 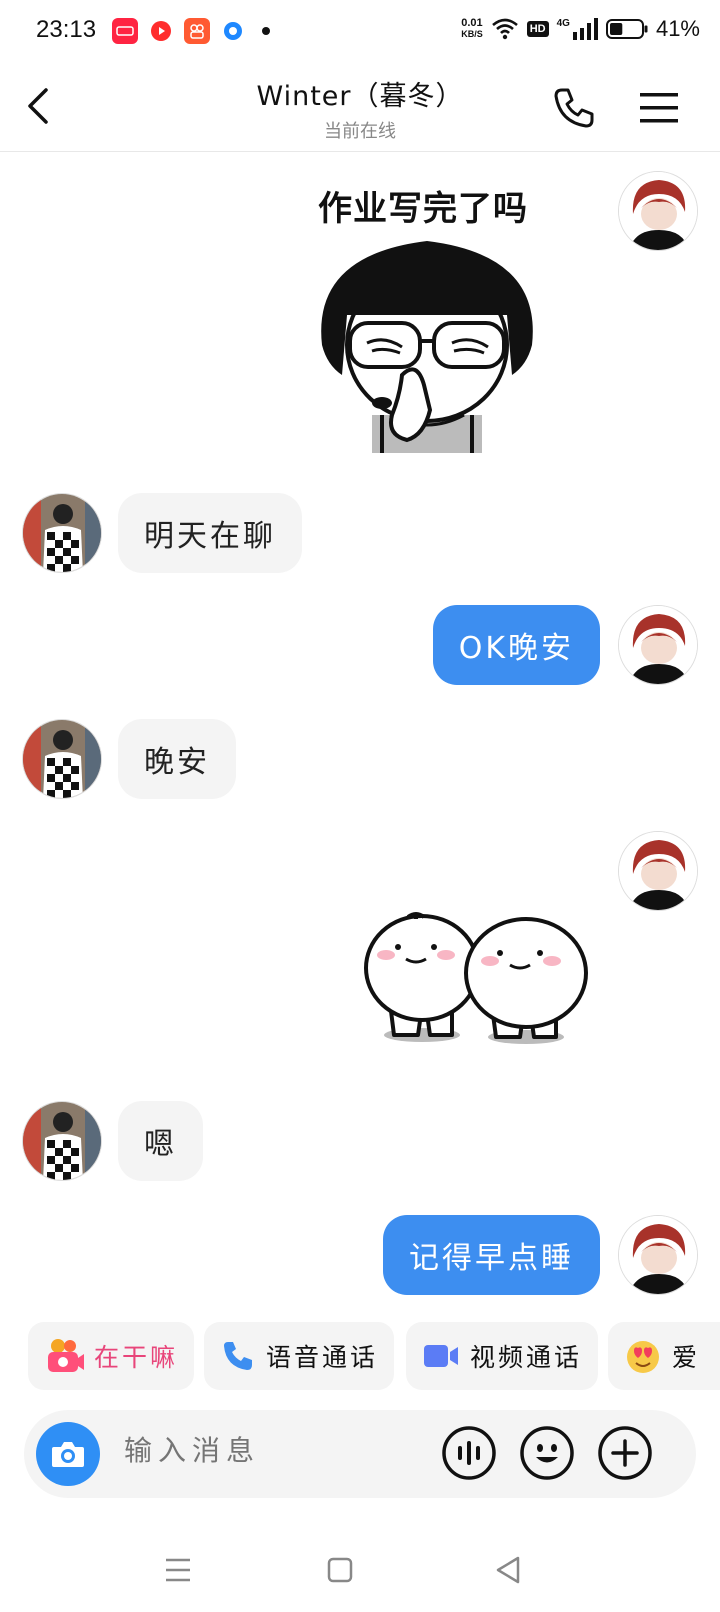 I want to click on wifi-icon, so click(x=504, y=29).